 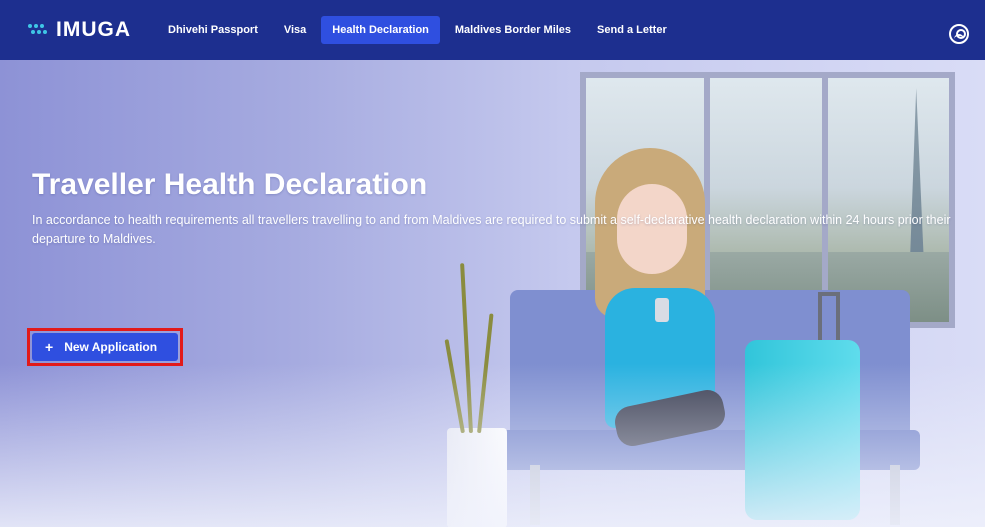 I want to click on nav-item-health-declaration: Health Declaration, so click(x=380, y=30).